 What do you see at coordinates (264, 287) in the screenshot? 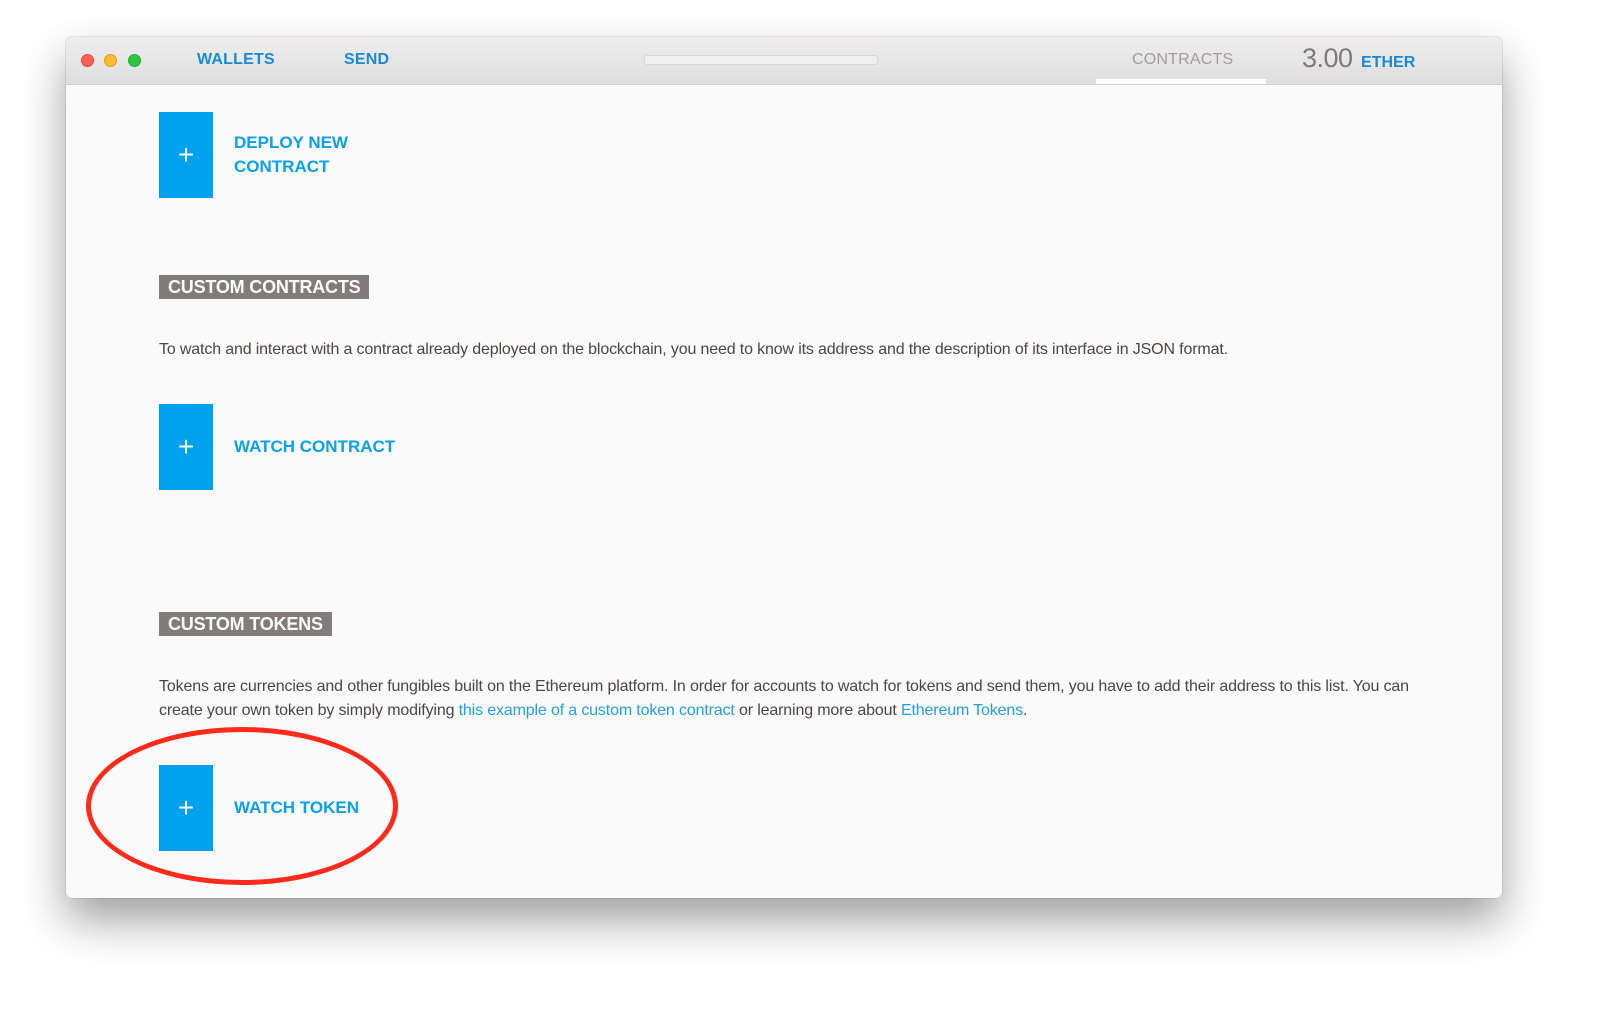
I see `custom-contracts-heading: CUSTOM CONTRACTS` at bounding box center [264, 287].